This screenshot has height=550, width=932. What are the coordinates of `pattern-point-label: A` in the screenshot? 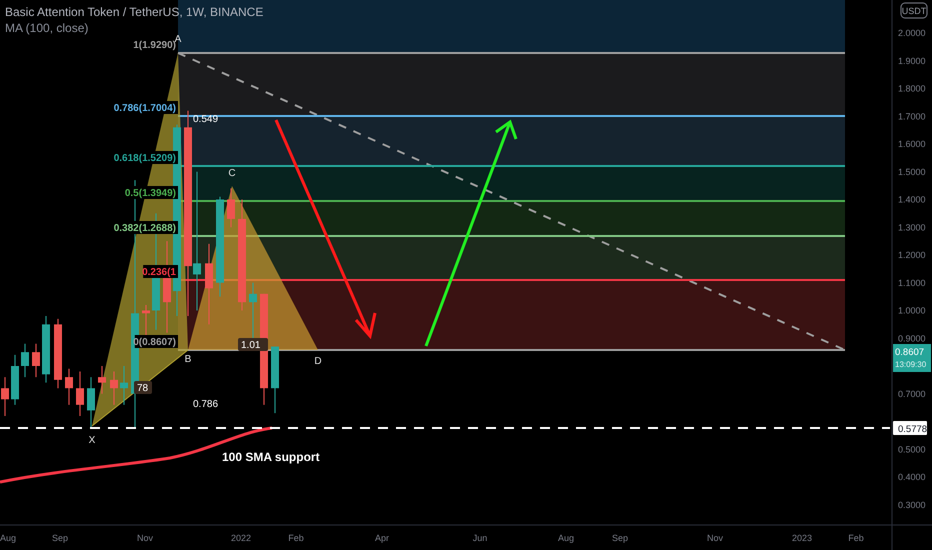 It's located at (178, 39).